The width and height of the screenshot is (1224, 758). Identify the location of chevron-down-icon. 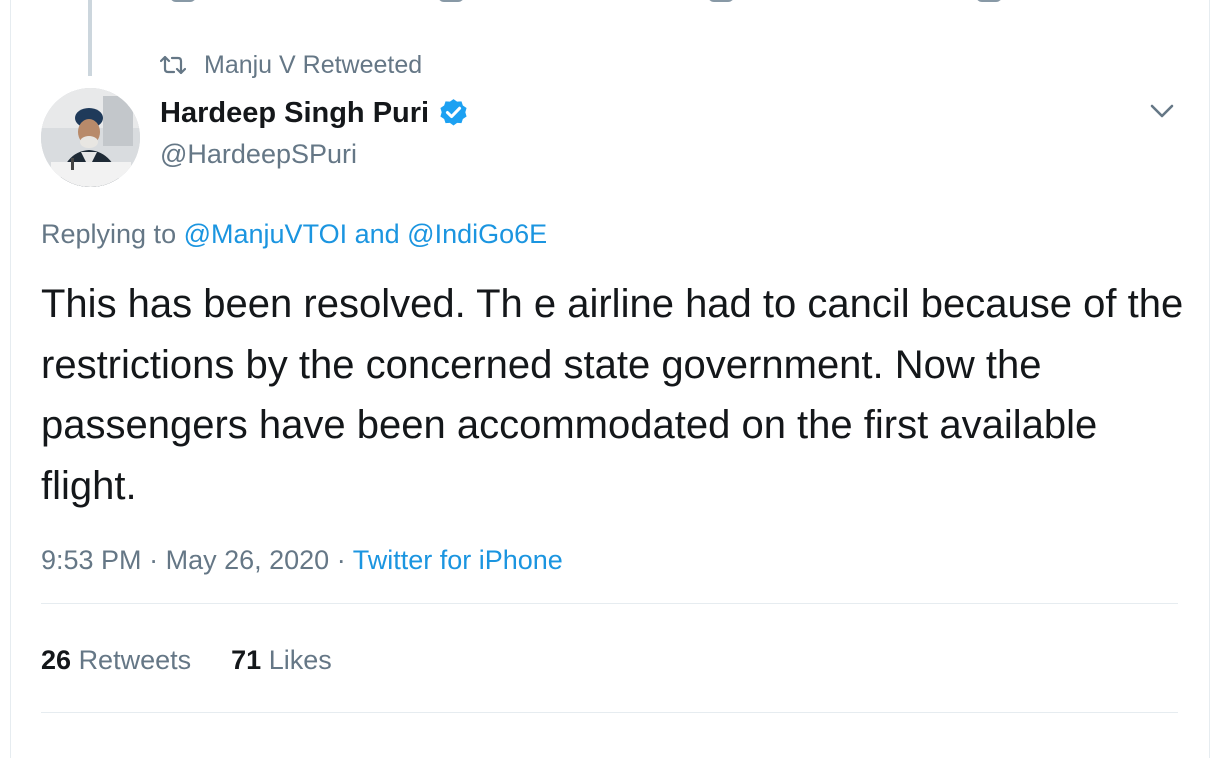
(1162, 112).